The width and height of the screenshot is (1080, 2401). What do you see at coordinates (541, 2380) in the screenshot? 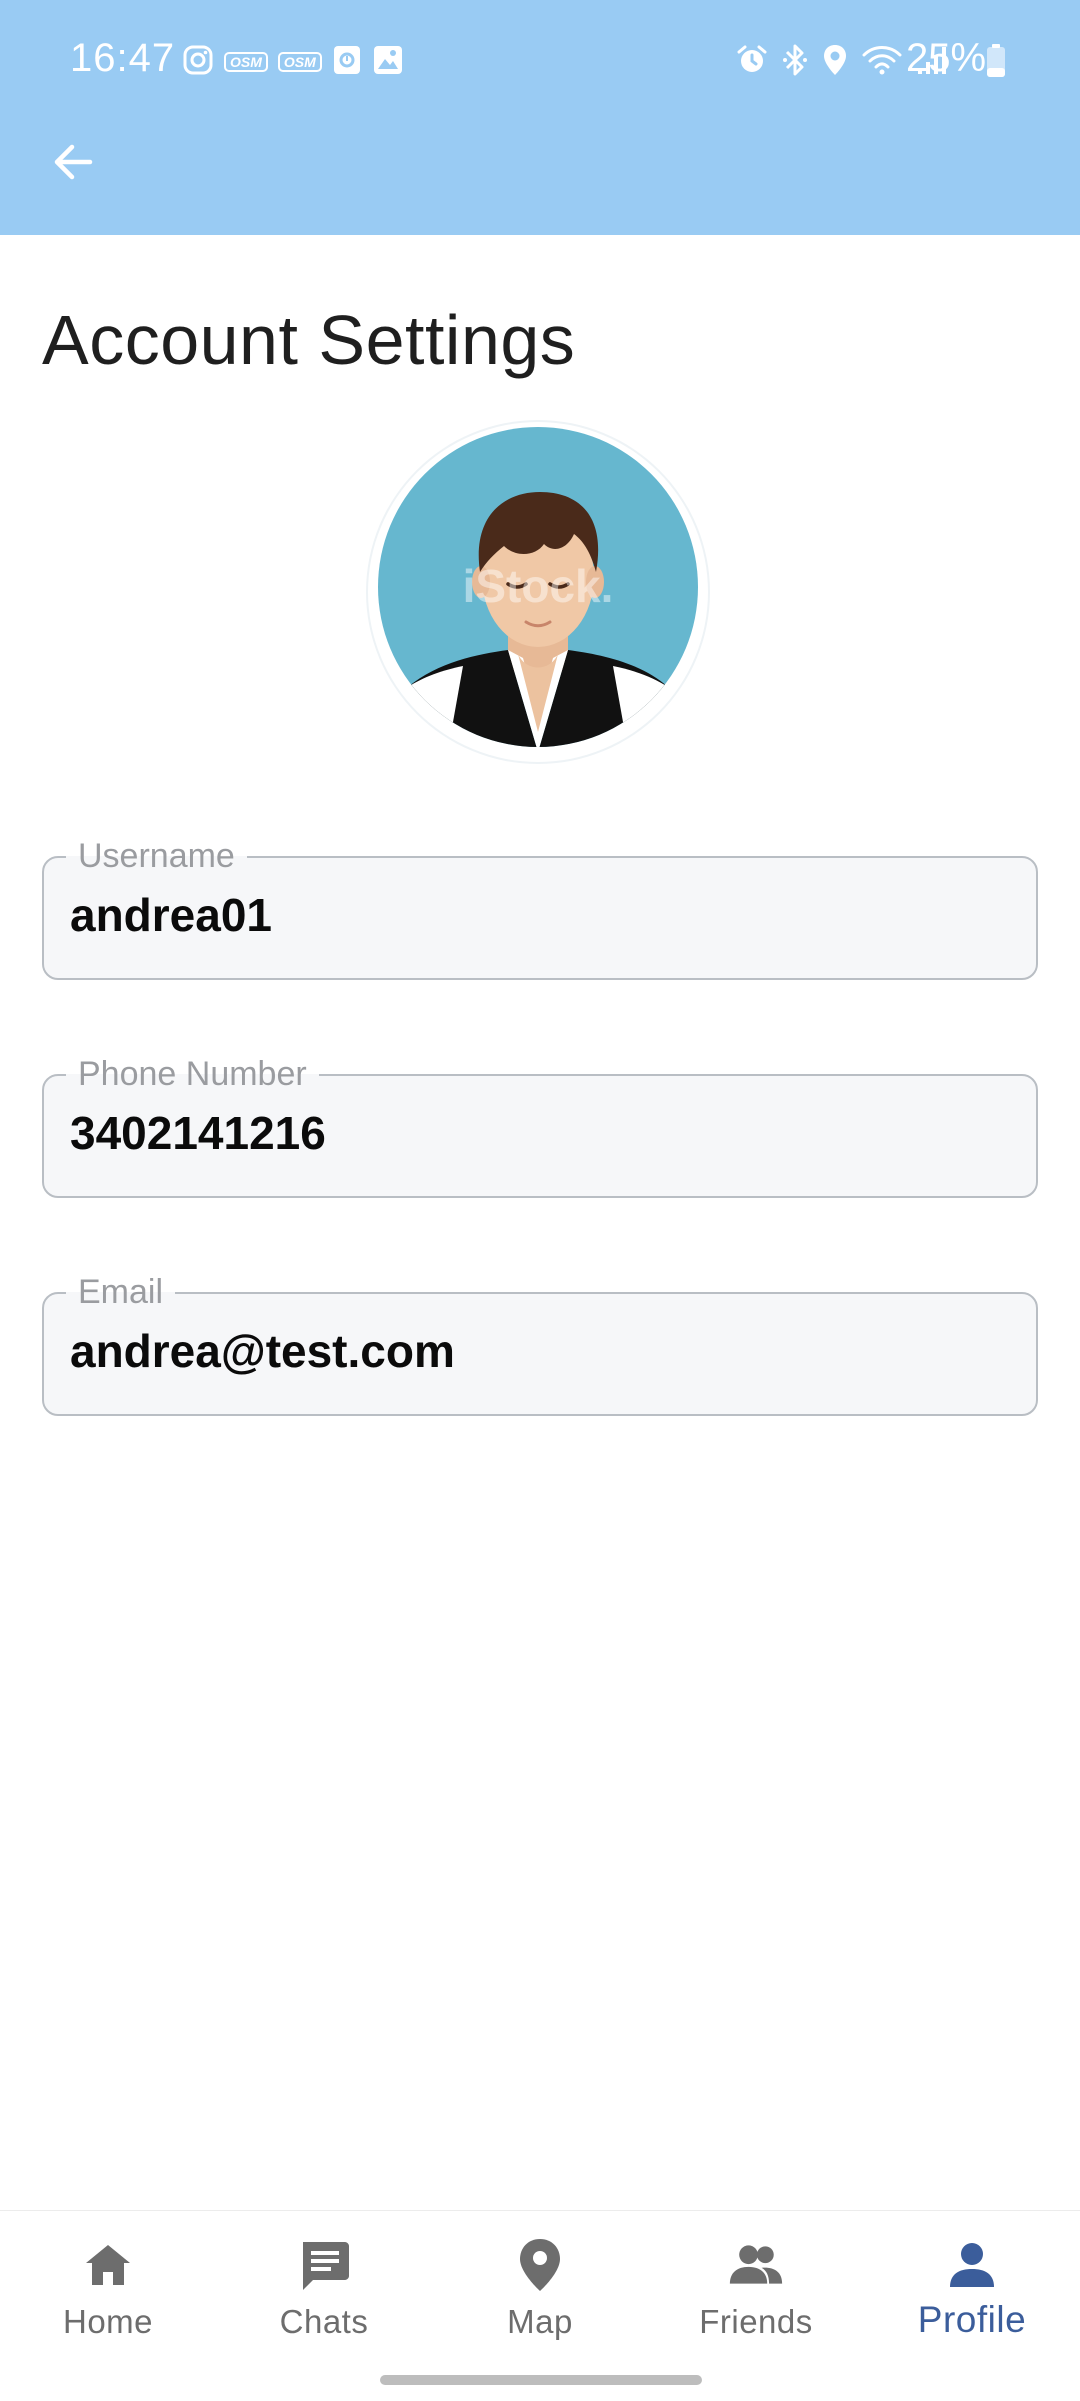
I see `gesture-home-indicator` at bounding box center [541, 2380].